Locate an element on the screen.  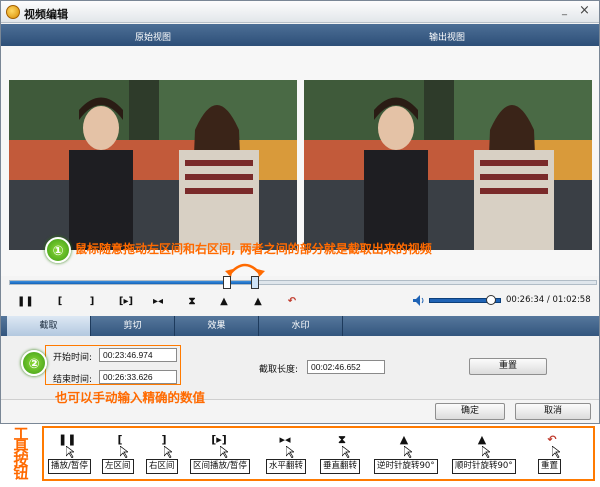
legend-left-bracket-icon: [ is located at coordinates (120, 439).